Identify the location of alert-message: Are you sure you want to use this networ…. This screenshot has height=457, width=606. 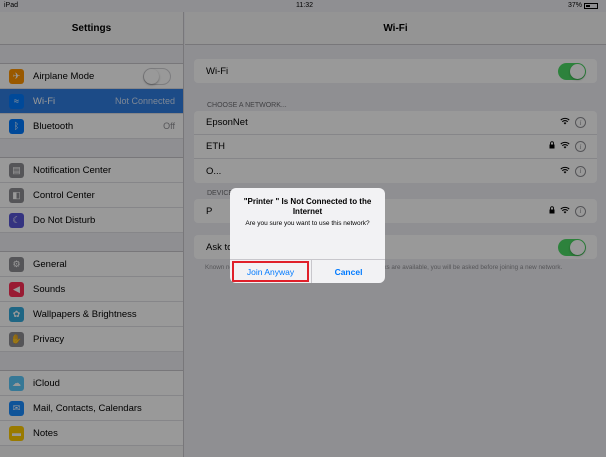
(307, 223).